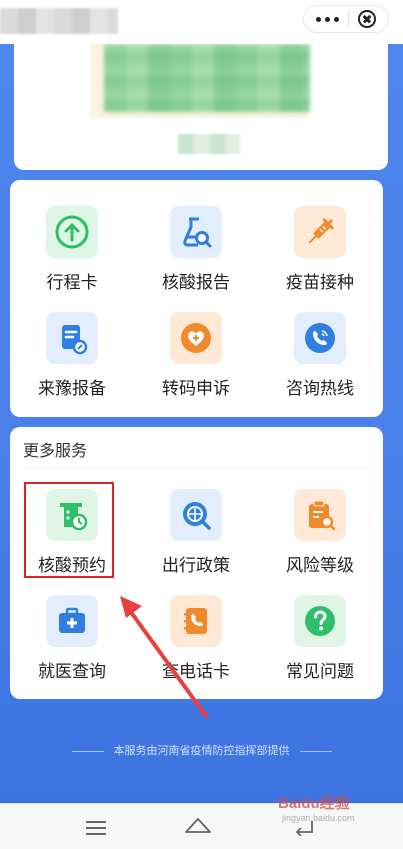 The height and width of the screenshot is (849, 403). What do you see at coordinates (320, 232) in the screenshot?
I see `syringe-icon` at bounding box center [320, 232].